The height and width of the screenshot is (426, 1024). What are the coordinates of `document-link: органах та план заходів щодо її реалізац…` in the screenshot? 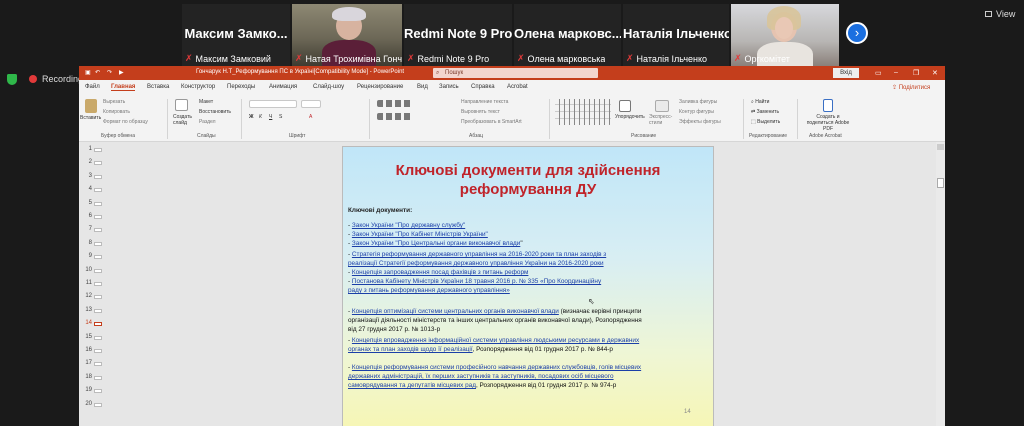 It's located at (410, 349).